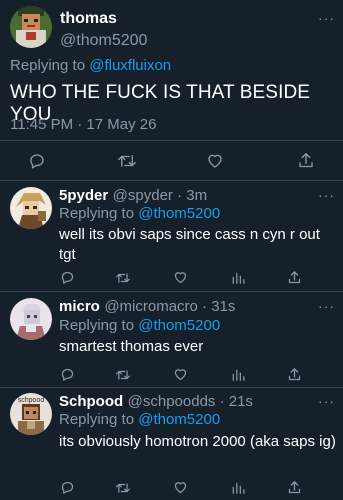 The height and width of the screenshot is (500, 343). I want to click on avatar-schpood: schpood, so click(31, 414).